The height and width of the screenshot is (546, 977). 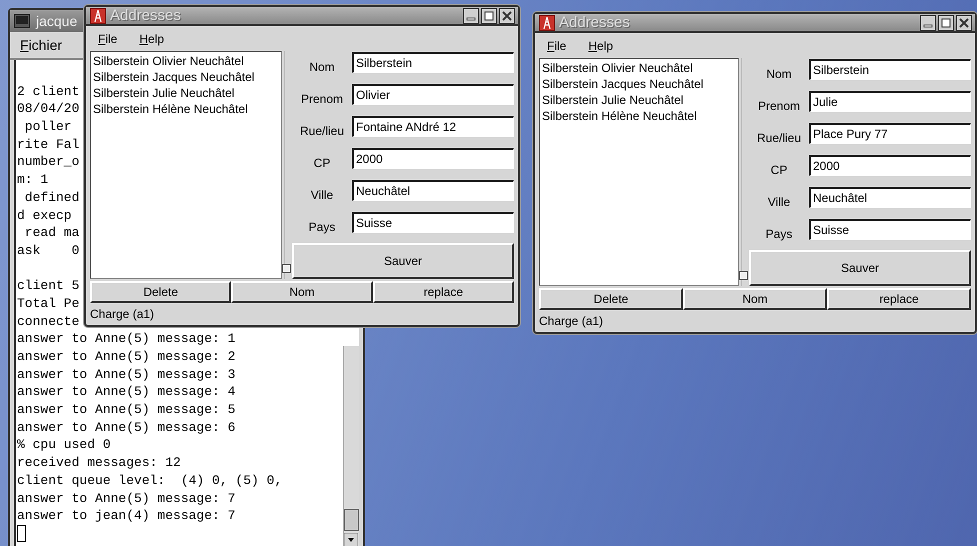 I want to click on window-title: jacque, so click(x=57, y=21).